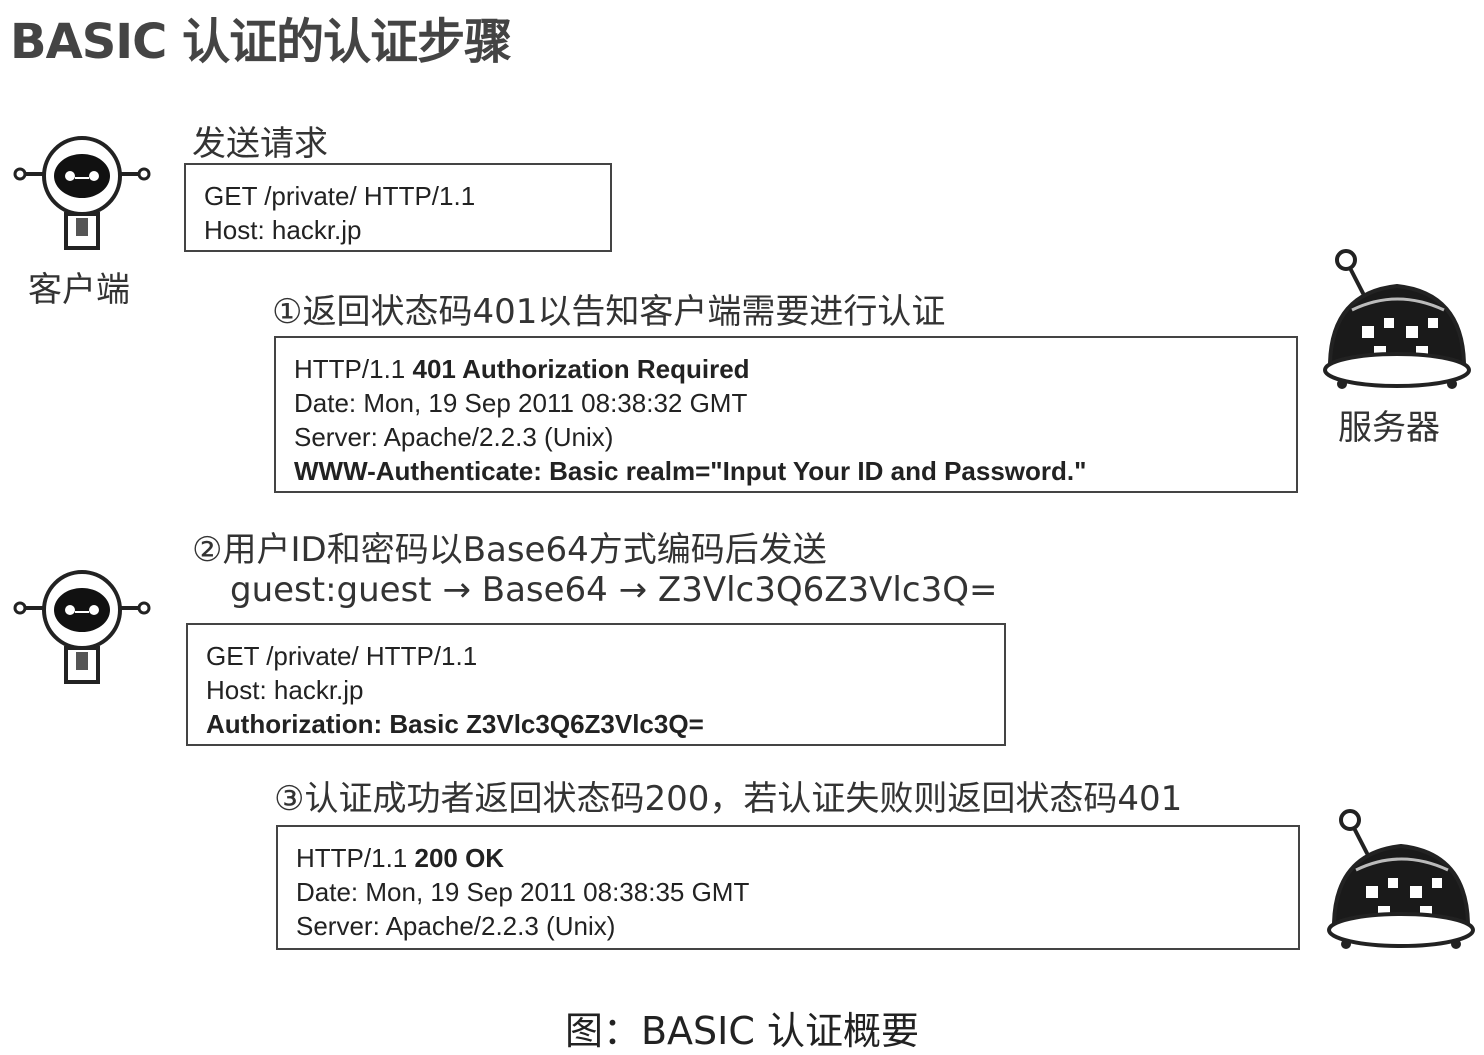 This screenshot has width=1484, height=1055. Describe the element at coordinates (509, 550) in the screenshot. I see `step2-label: ②用户ID和密码以Base64方式编码后发送` at that location.